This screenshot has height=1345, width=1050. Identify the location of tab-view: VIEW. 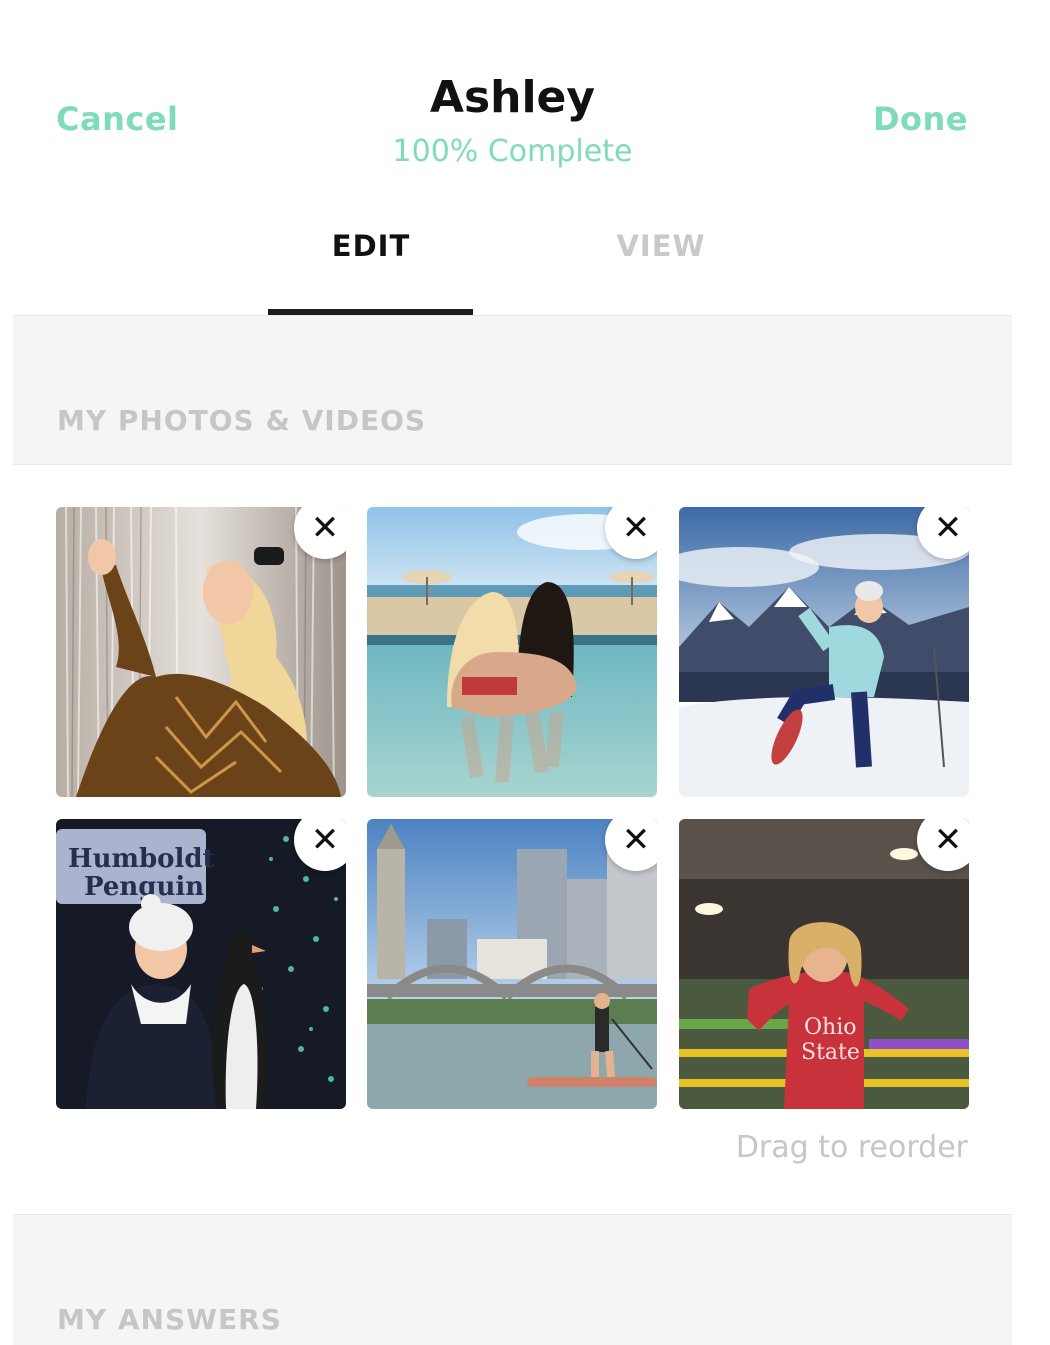
(661, 246).